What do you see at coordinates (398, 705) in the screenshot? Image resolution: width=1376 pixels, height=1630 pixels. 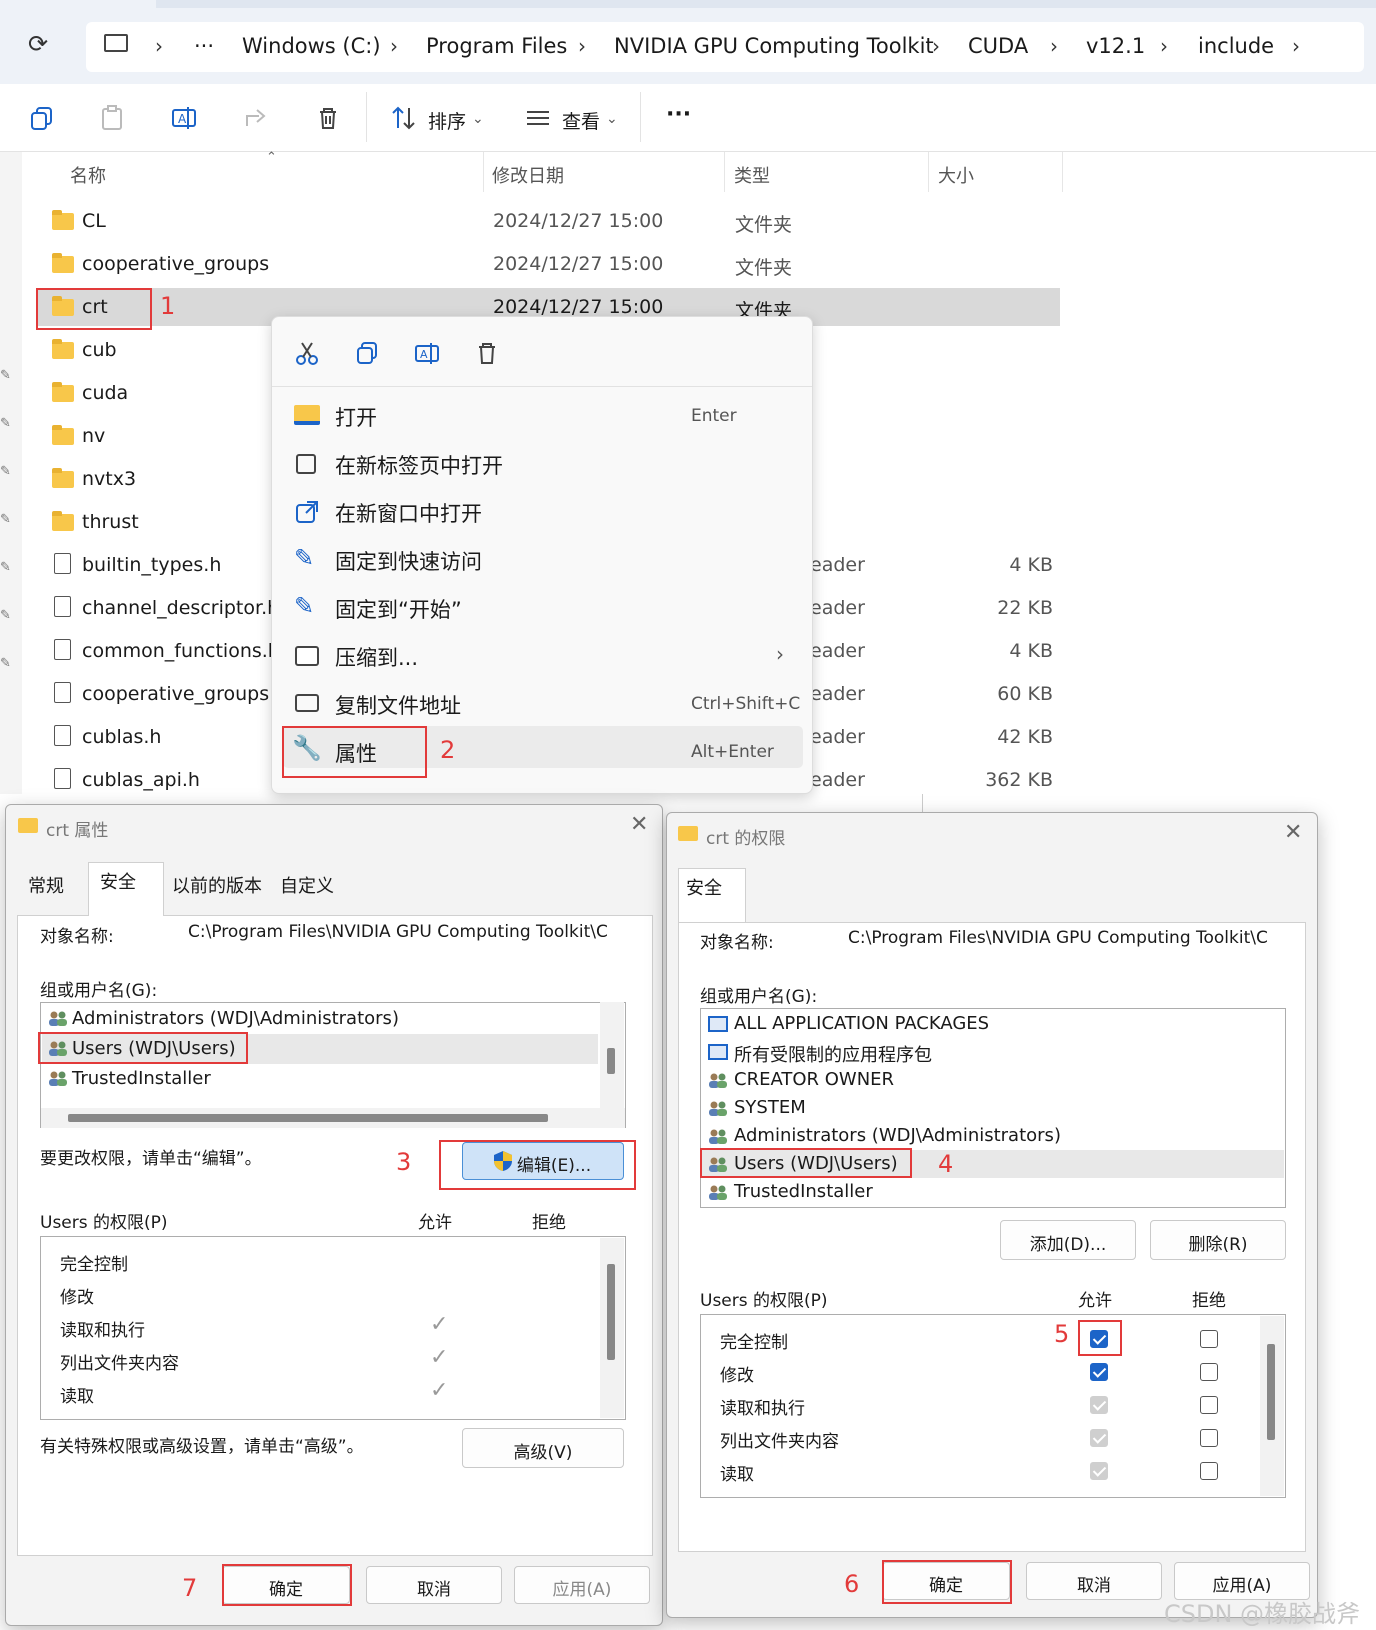 I see `menu-item-copy-path: 复制文件地址` at bounding box center [398, 705].